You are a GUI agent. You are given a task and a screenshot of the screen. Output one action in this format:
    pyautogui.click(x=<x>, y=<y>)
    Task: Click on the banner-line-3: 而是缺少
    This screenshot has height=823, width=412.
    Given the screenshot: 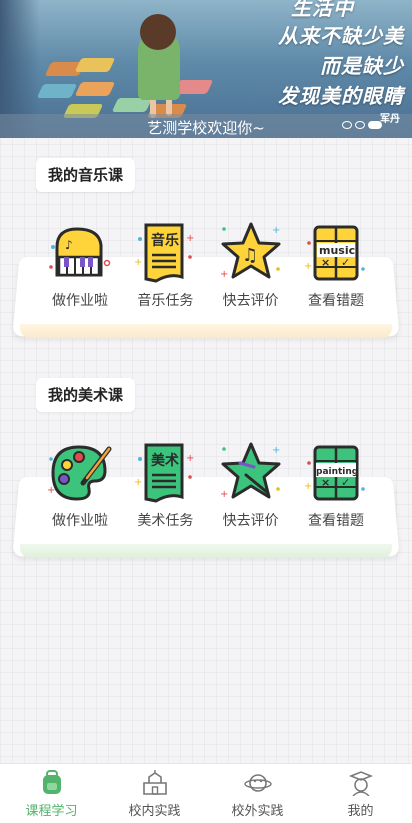 What is the action you would take?
    pyautogui.click(x=362, y=64)
    